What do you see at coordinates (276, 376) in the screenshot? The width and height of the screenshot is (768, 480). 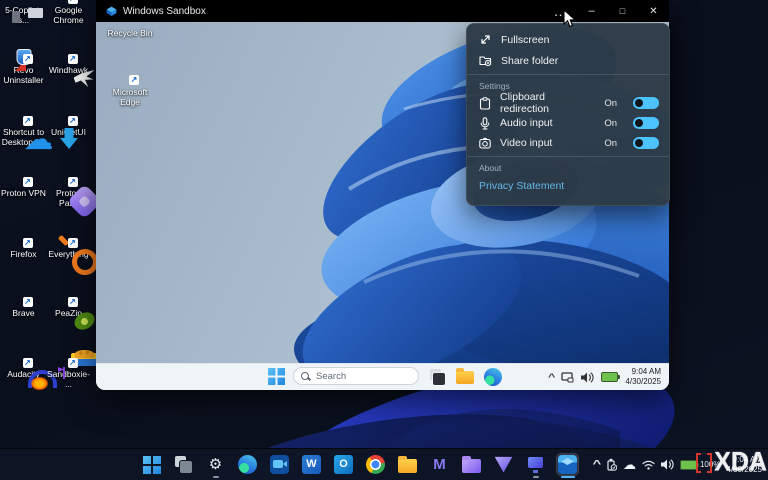 I see `start-button` at bounding box center [276, 376].